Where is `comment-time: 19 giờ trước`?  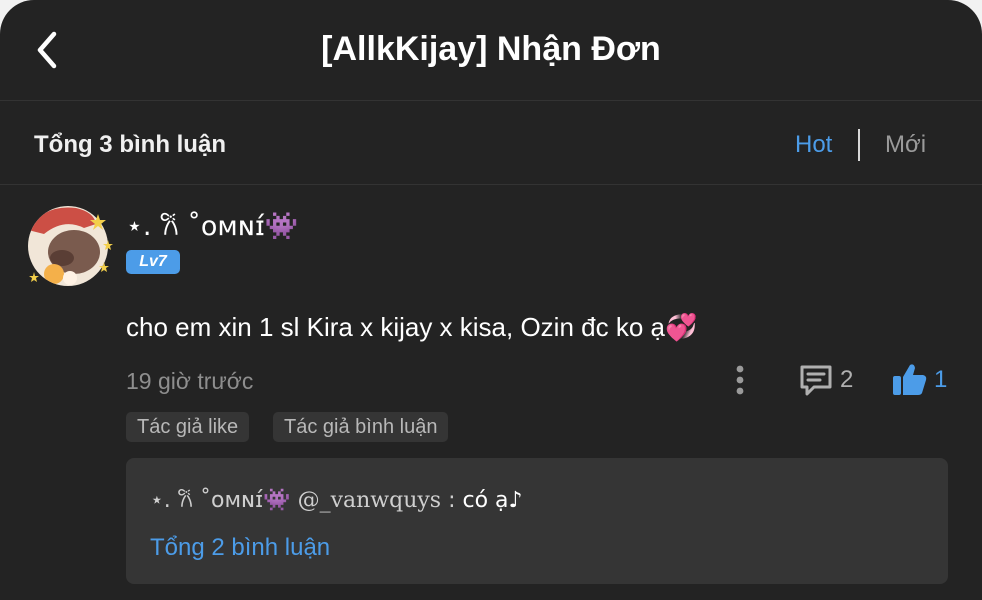 comment-time: 19 giờ trước is located at coordinates (190, 381).